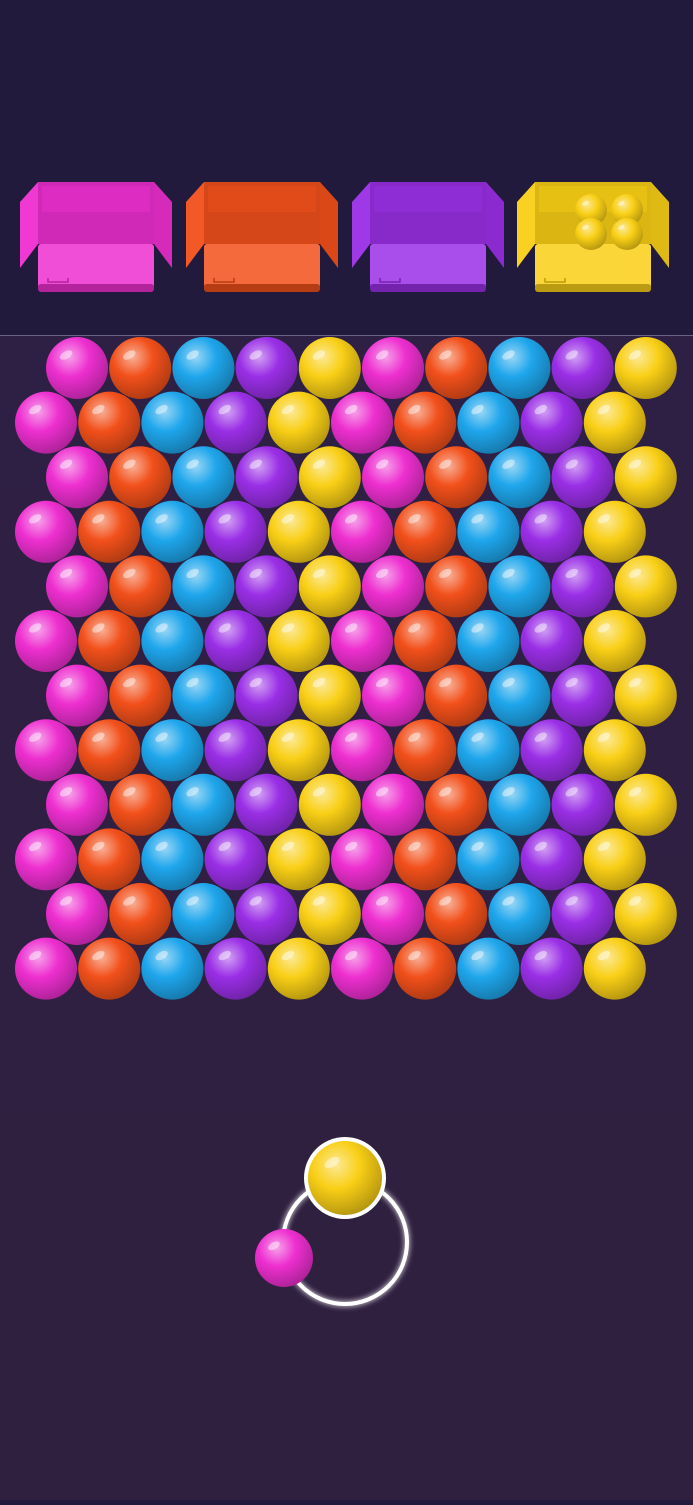  What do you see at coordinates (284, 1258) in the screenshot?
I see `next-ball` at bounding box center [284, 1258].